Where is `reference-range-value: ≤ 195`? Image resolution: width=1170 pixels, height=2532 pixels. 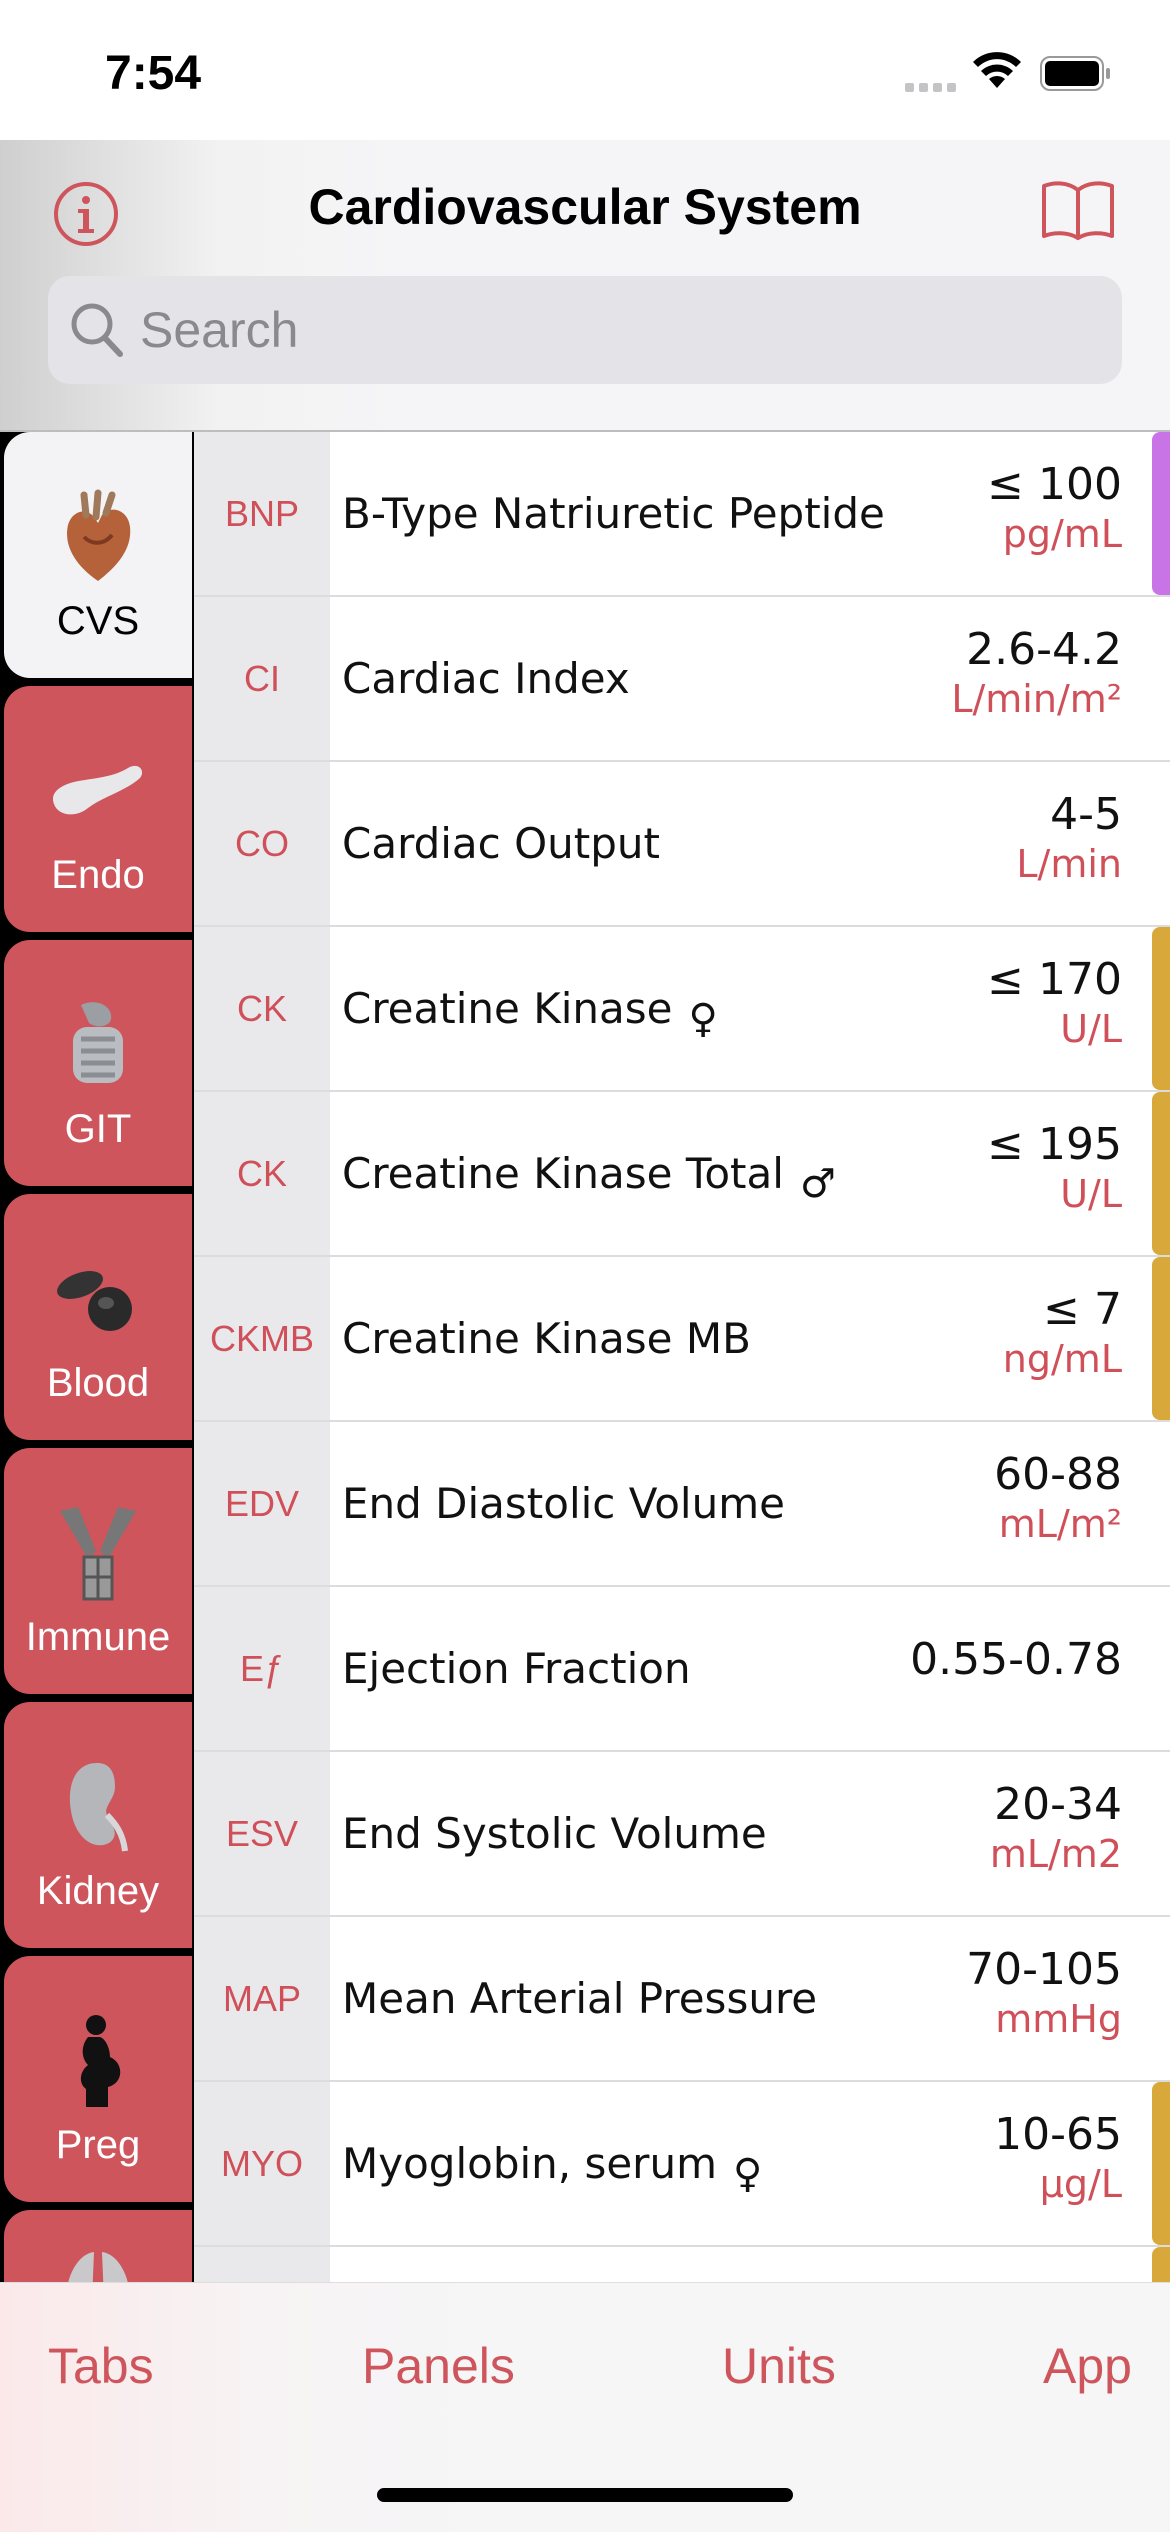 reference-range-value: ≤ 195 is located at coordinates (1054, 1144).